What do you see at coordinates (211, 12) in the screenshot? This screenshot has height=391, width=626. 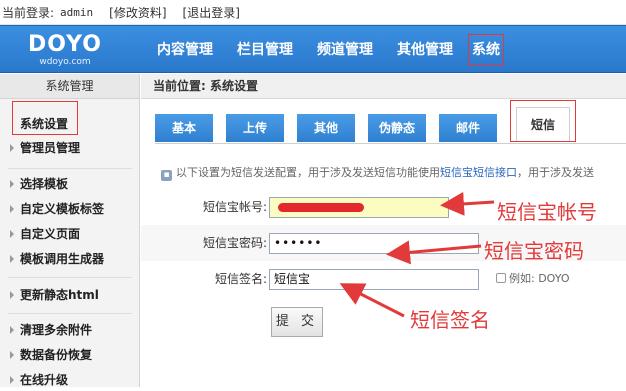 I see `logout-link: [退出登录]` at bounding box center [211, 12].